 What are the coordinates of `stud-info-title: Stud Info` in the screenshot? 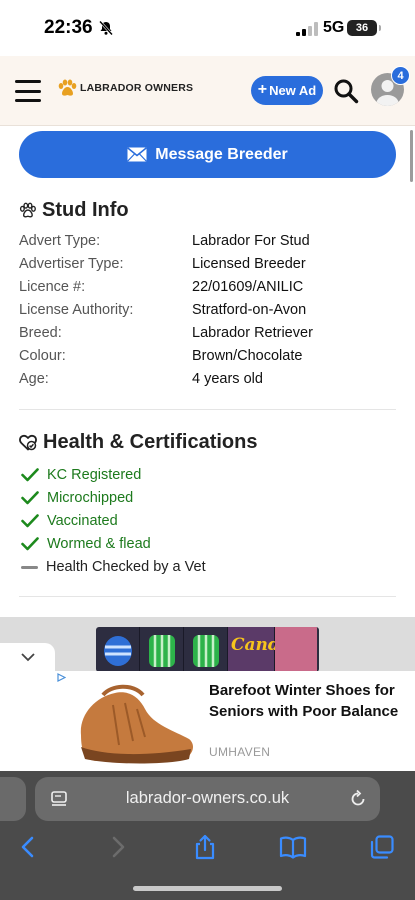 It's located at (85, 210).